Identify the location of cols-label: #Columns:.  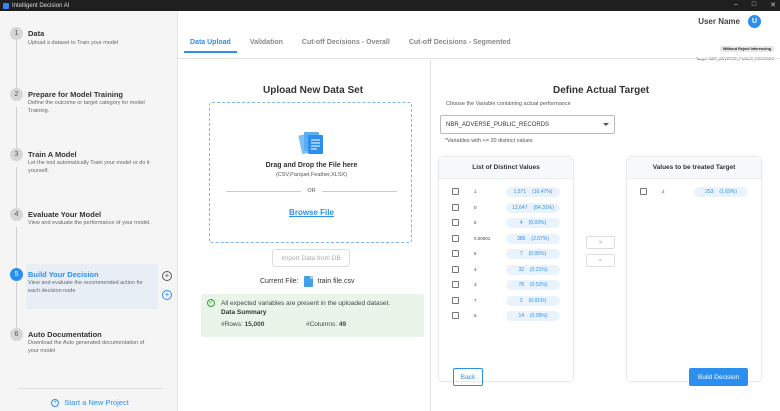
(322, 324).